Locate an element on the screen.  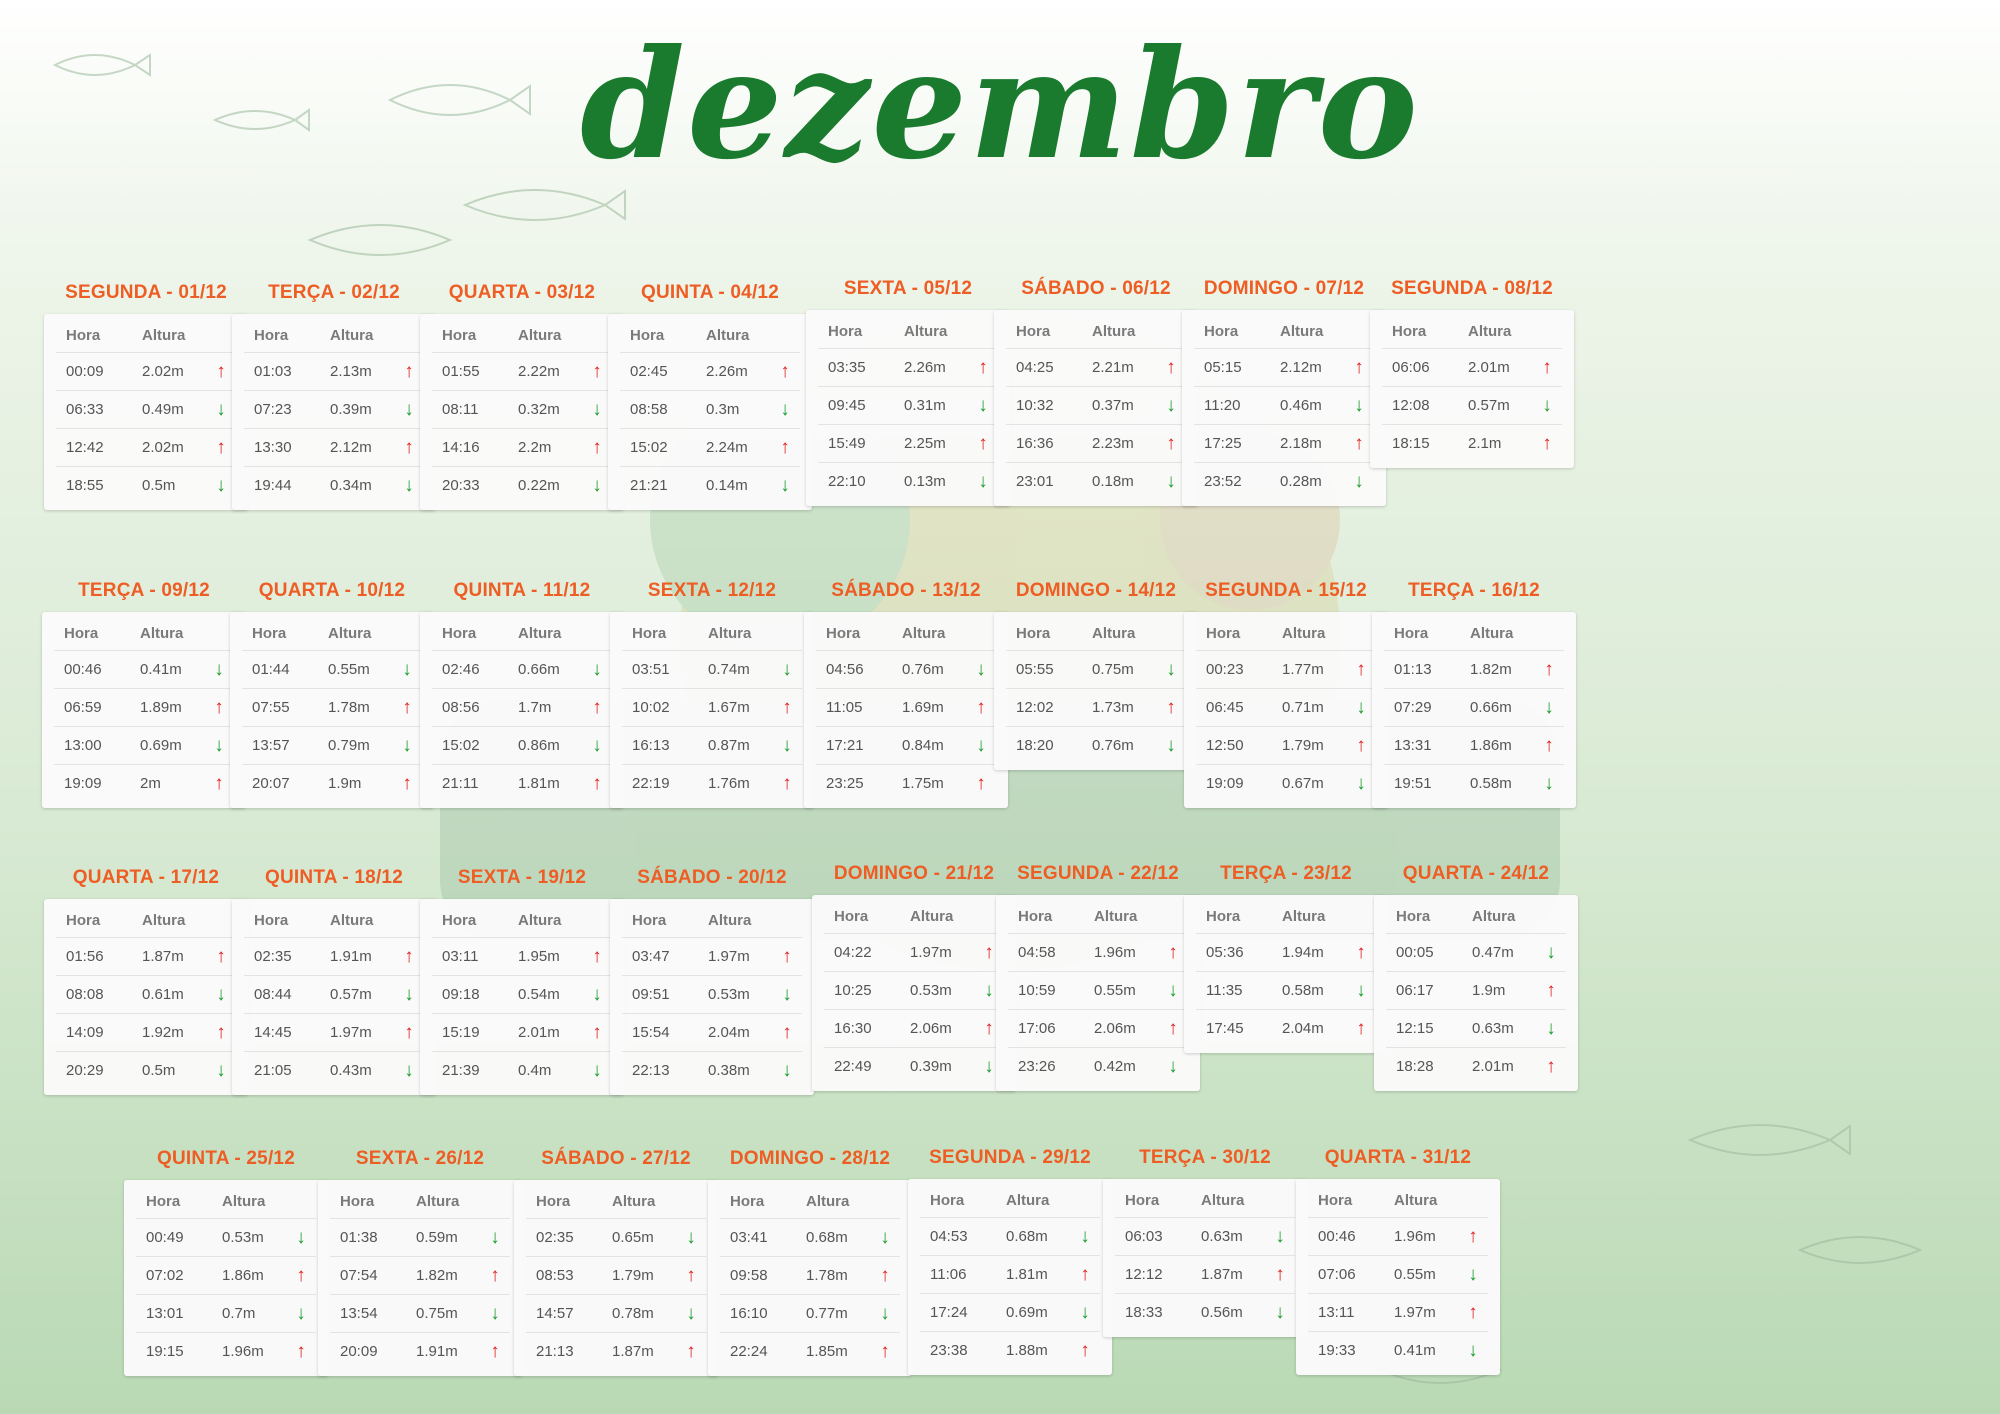
tide-height: 0.74m is located at coordinates (729, 669).